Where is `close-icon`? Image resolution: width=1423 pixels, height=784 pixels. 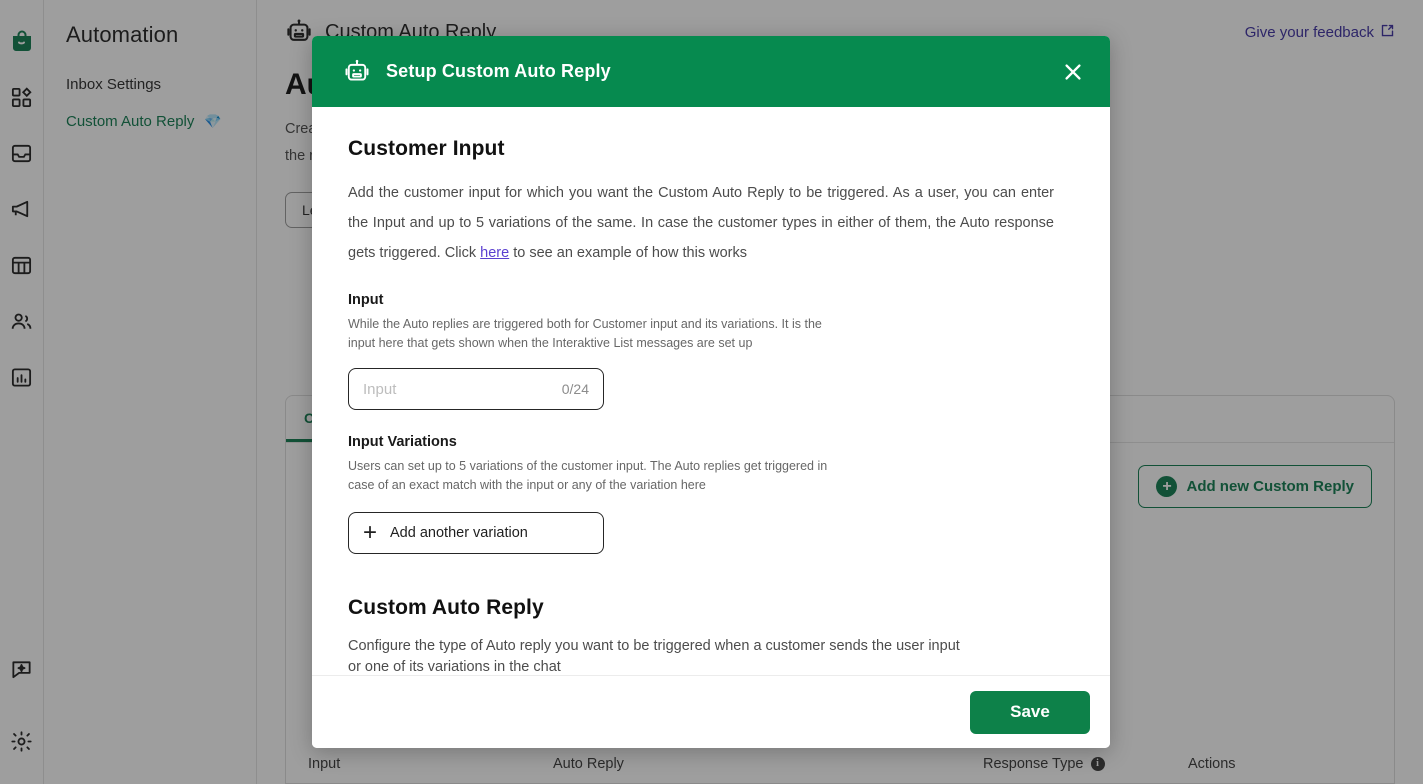
close-icon is located at coordinates (1073, 72).